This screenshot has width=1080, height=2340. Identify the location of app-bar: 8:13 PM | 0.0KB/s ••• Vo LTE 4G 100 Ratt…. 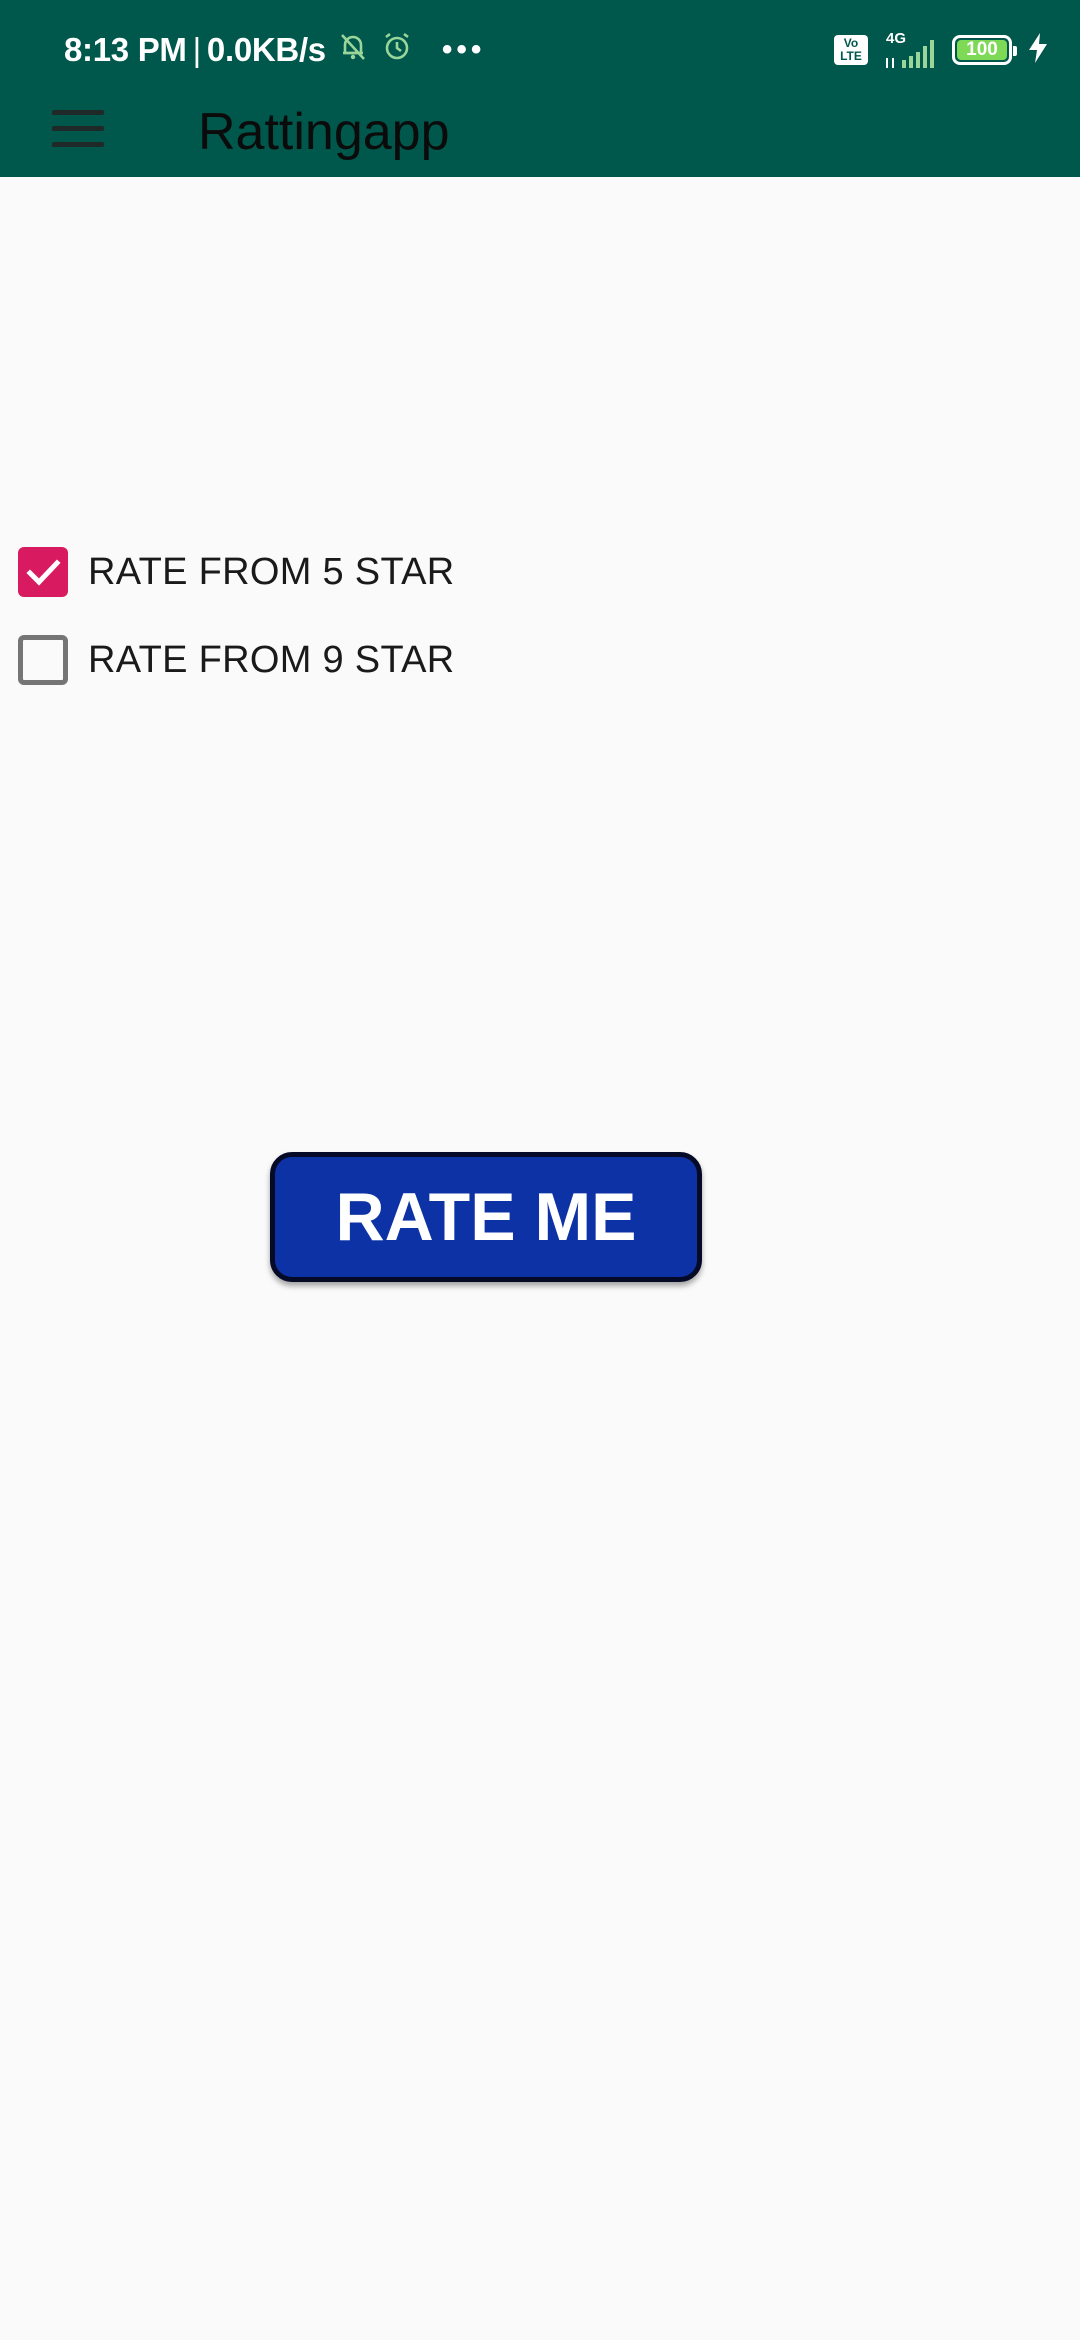
(540, 88).